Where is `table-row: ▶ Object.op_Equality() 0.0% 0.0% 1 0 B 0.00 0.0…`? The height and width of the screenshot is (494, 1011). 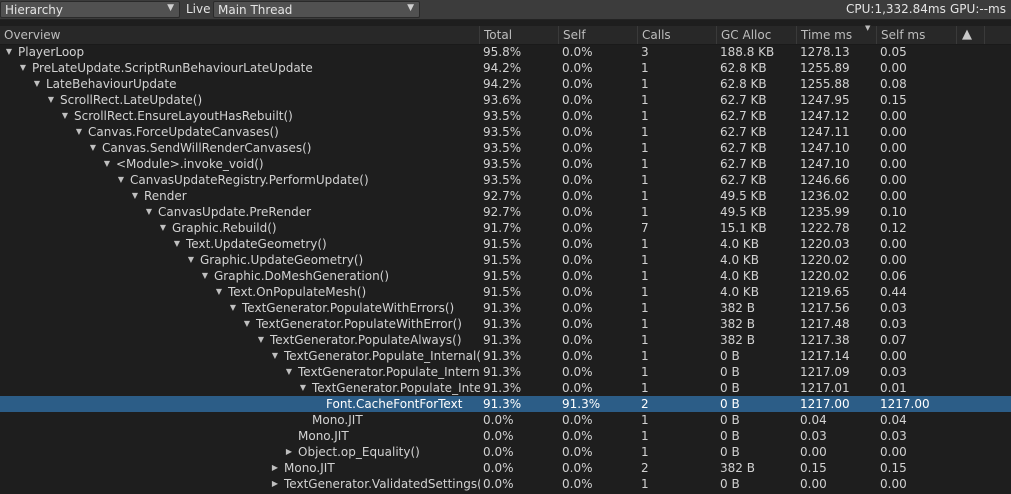 table-row: ▶ Object.op_Equality() 0.0% 0.0% 1 0 B 0.00 0.0… is located at coordinates (505, 452).